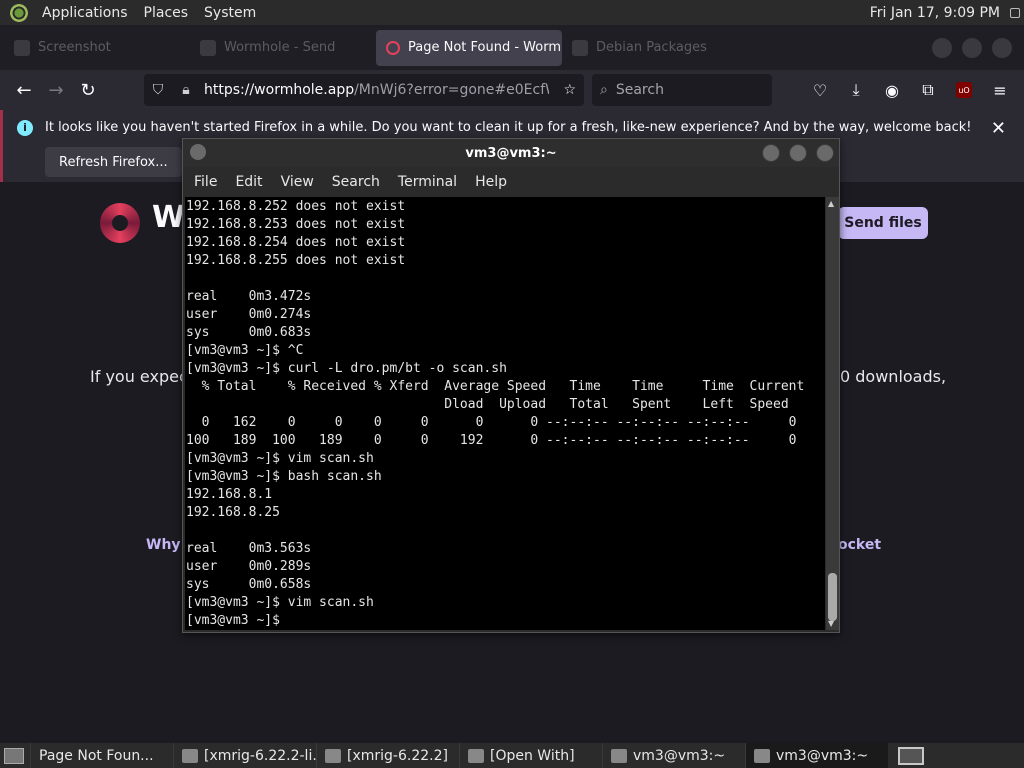  I want to click on tracking-shield-icon: ⛉, so click(158, 90).